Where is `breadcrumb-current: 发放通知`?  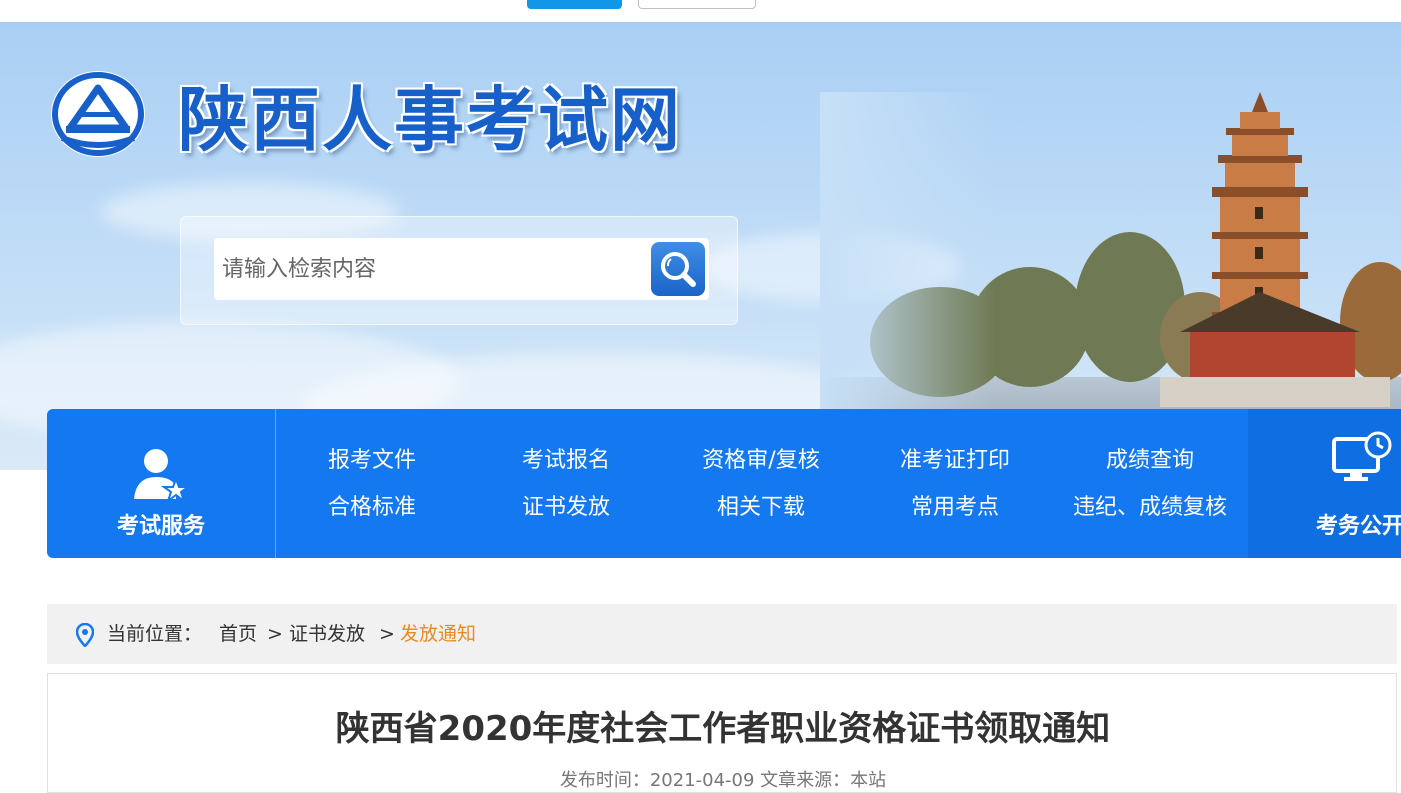 breadcrumb-current: 发放通知 is located at coordinates (438, 634).